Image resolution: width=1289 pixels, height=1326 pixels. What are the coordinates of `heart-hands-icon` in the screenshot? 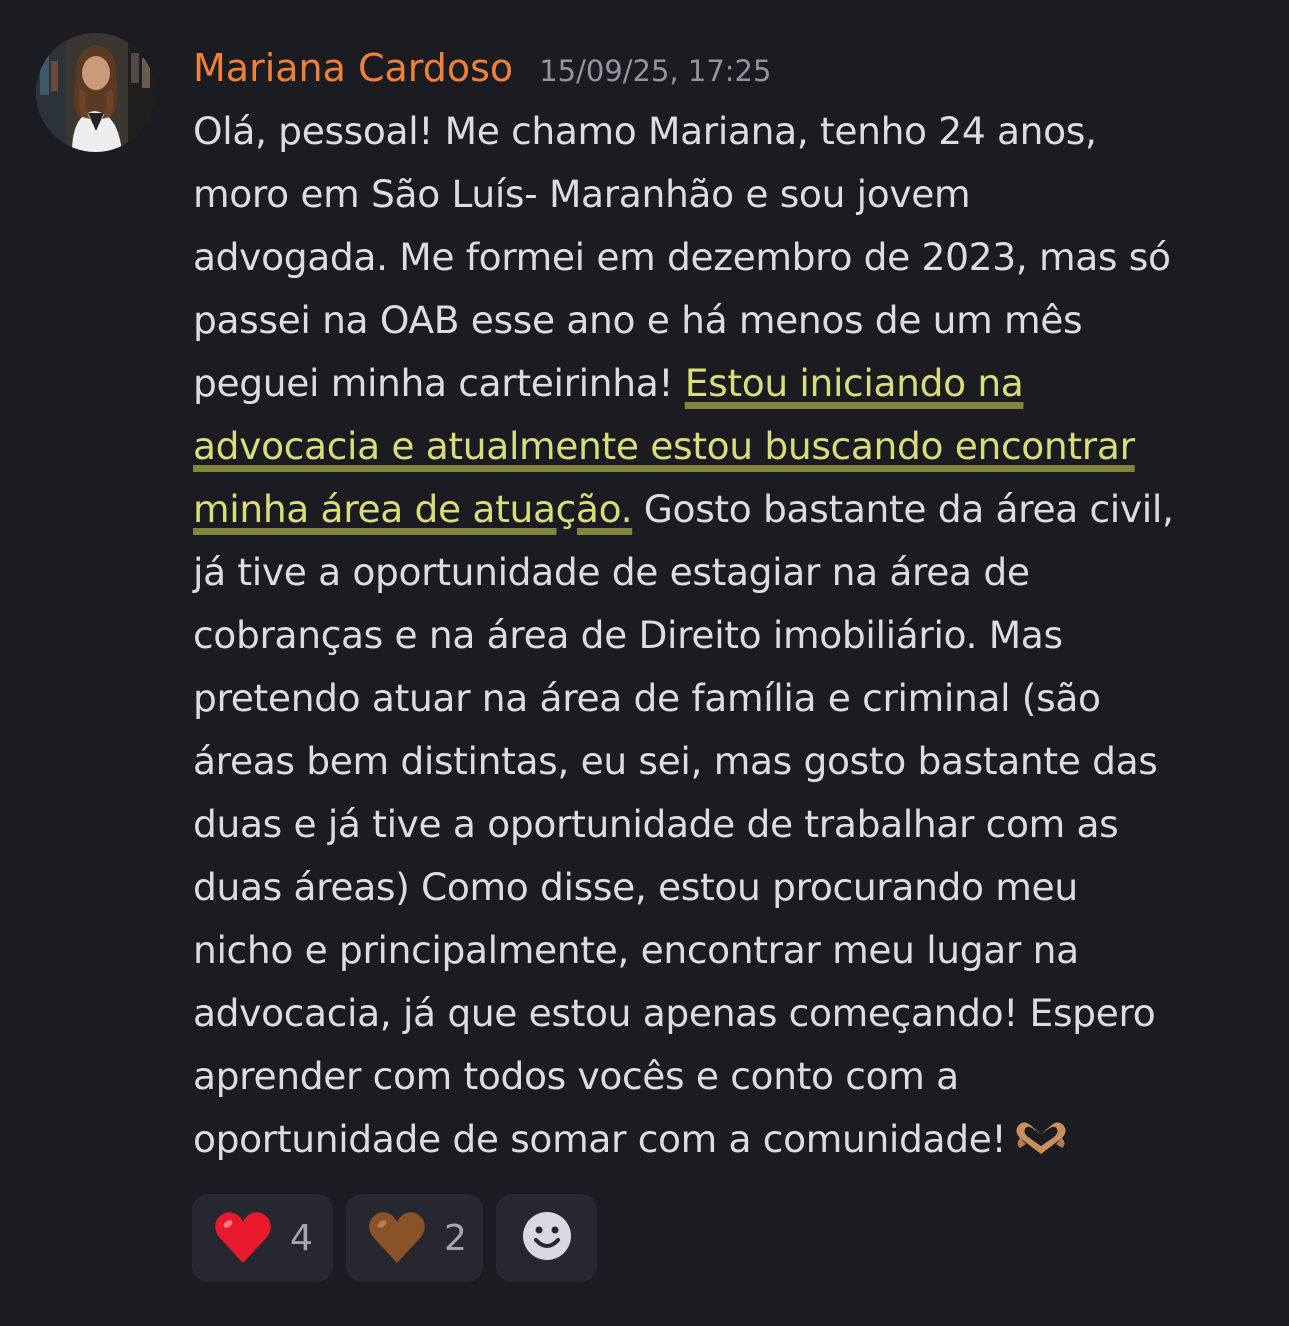 It's located at (1041, 1133).